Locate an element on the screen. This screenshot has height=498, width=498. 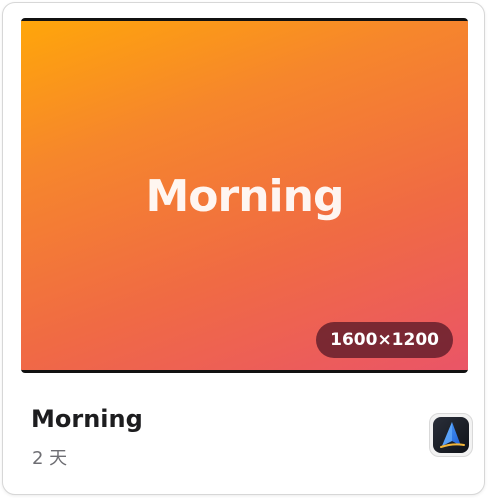
arrow-logo-icon is located at coordinates (451, 435).